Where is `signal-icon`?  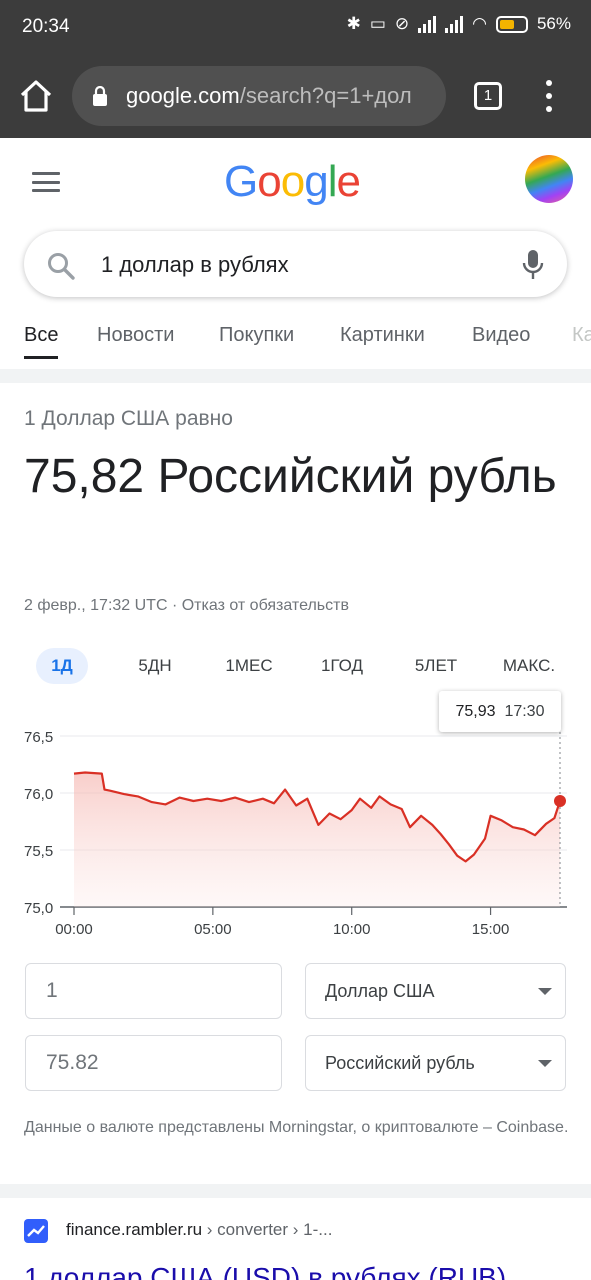
signal-icon is located at coordinates (427, 24).